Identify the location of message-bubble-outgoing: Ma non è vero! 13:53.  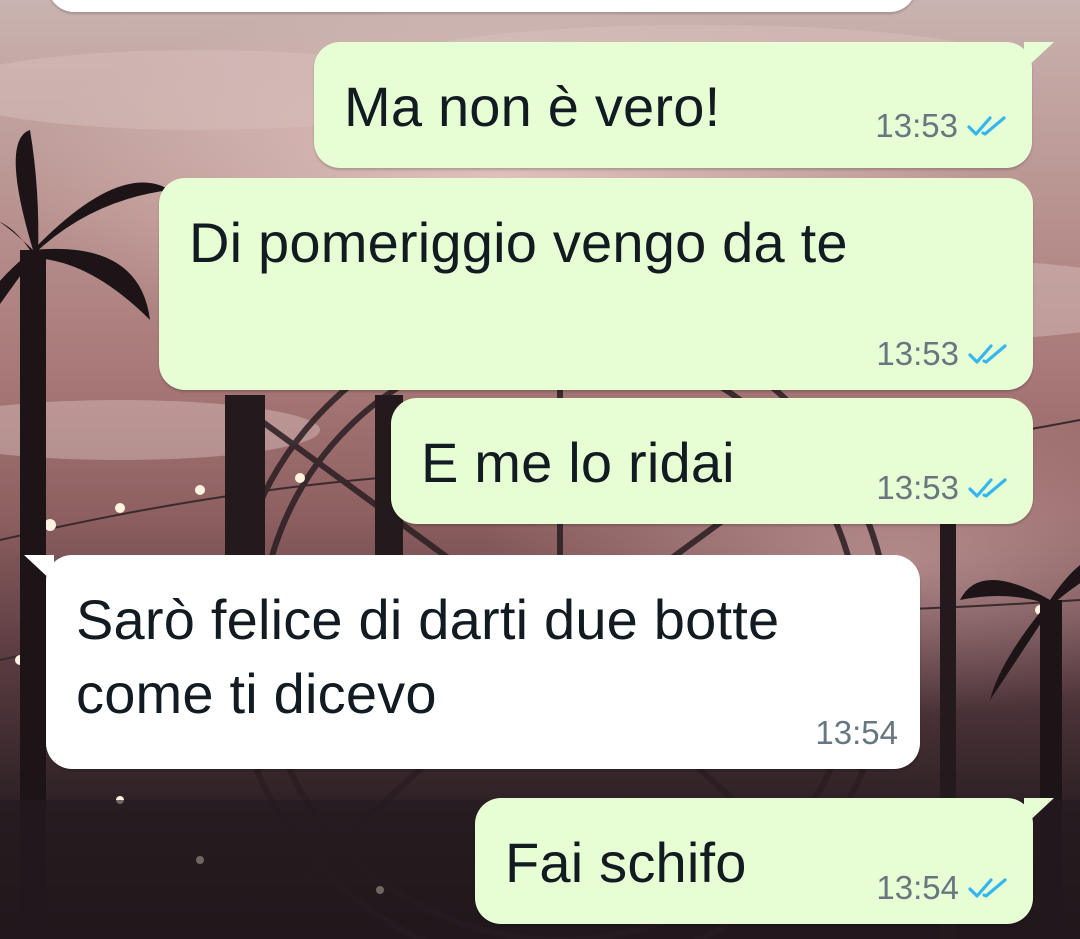
(673, 105).